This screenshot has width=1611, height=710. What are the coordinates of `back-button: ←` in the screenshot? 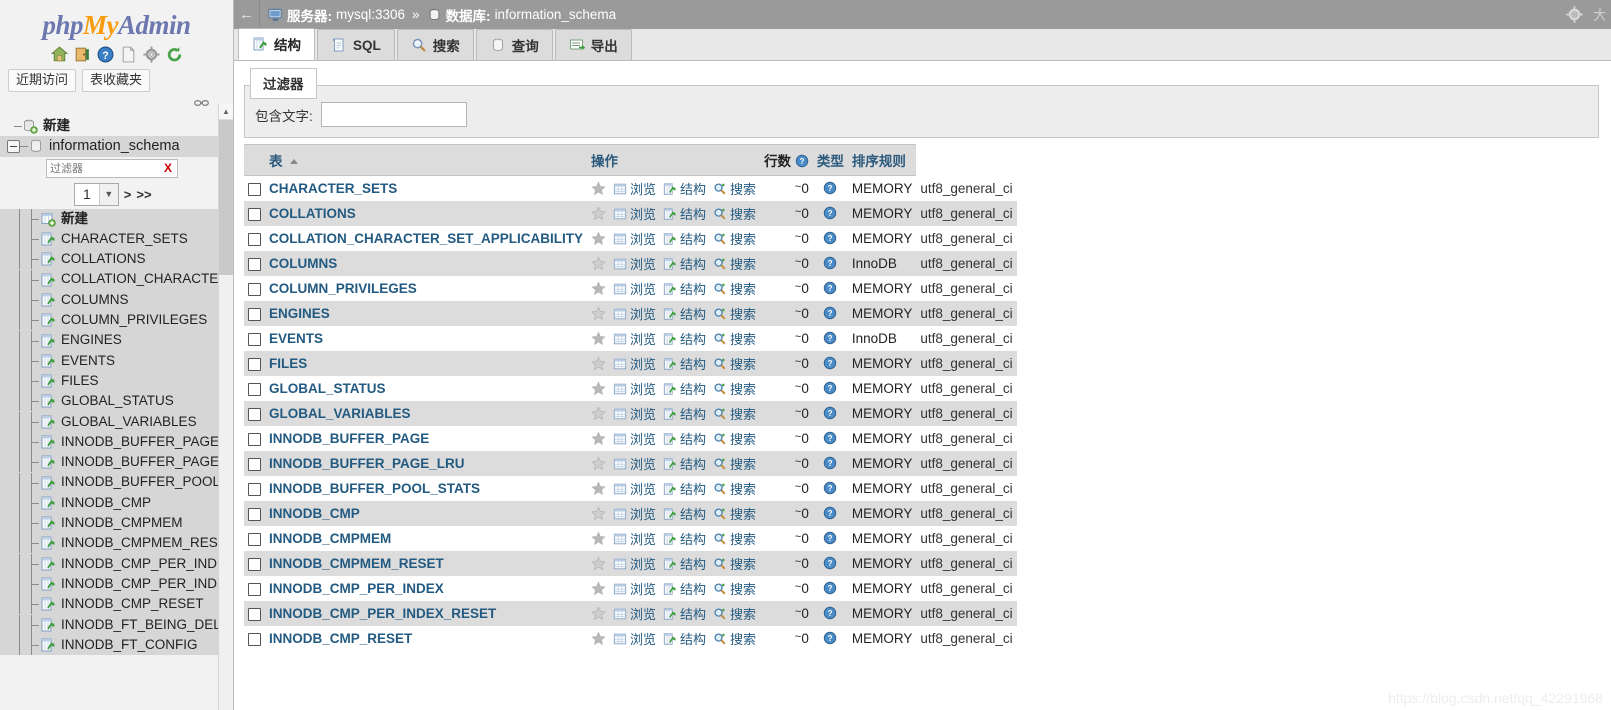 It's located at (247, 14).